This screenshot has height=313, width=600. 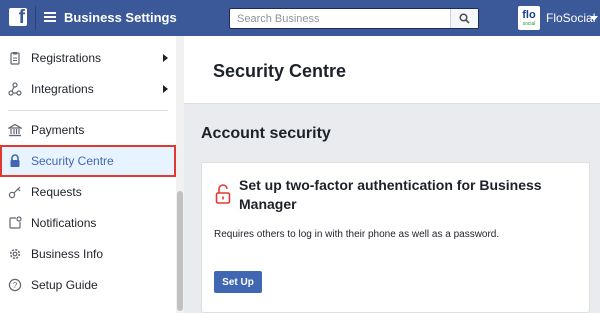 I want to click on sidebar-item-integrations: Integrations, so click(x=88, y=89).